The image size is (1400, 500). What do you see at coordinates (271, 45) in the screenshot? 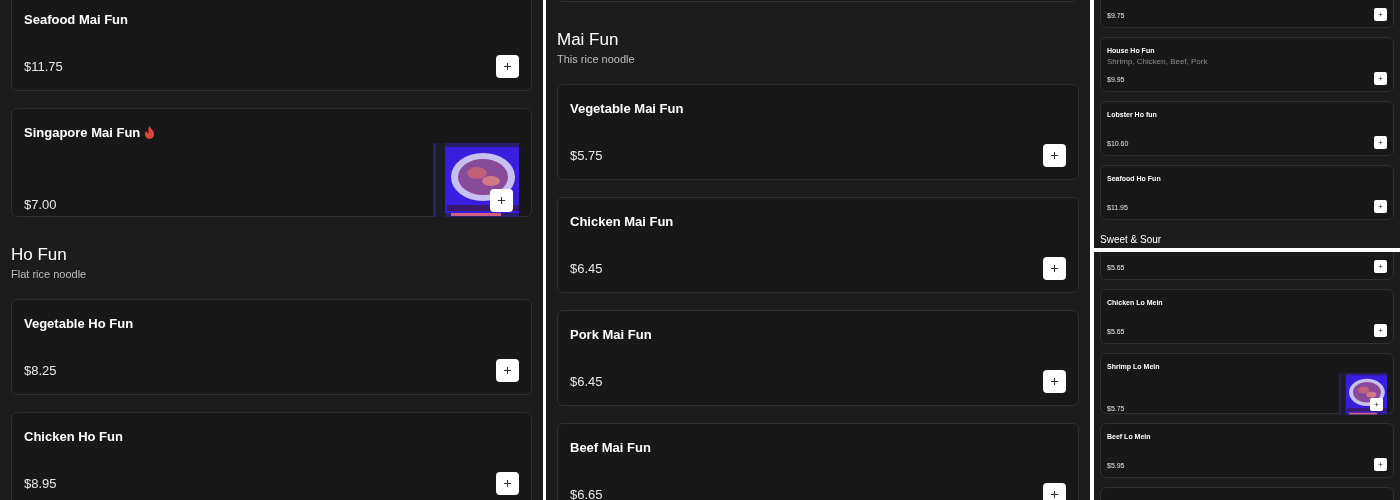
I see `menu-item-card: Seafood Mai Fun $11.75` at bounding box center [271, 45].